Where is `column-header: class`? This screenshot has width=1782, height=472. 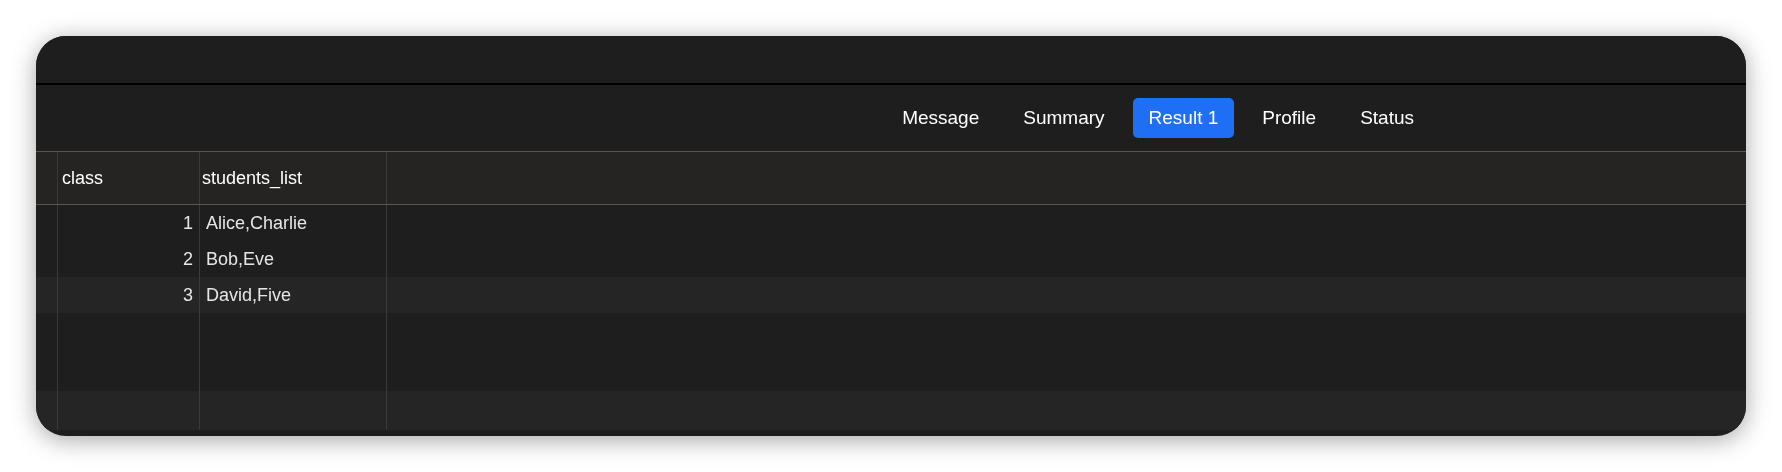
column-header: class is located at coordinates (129, 178).